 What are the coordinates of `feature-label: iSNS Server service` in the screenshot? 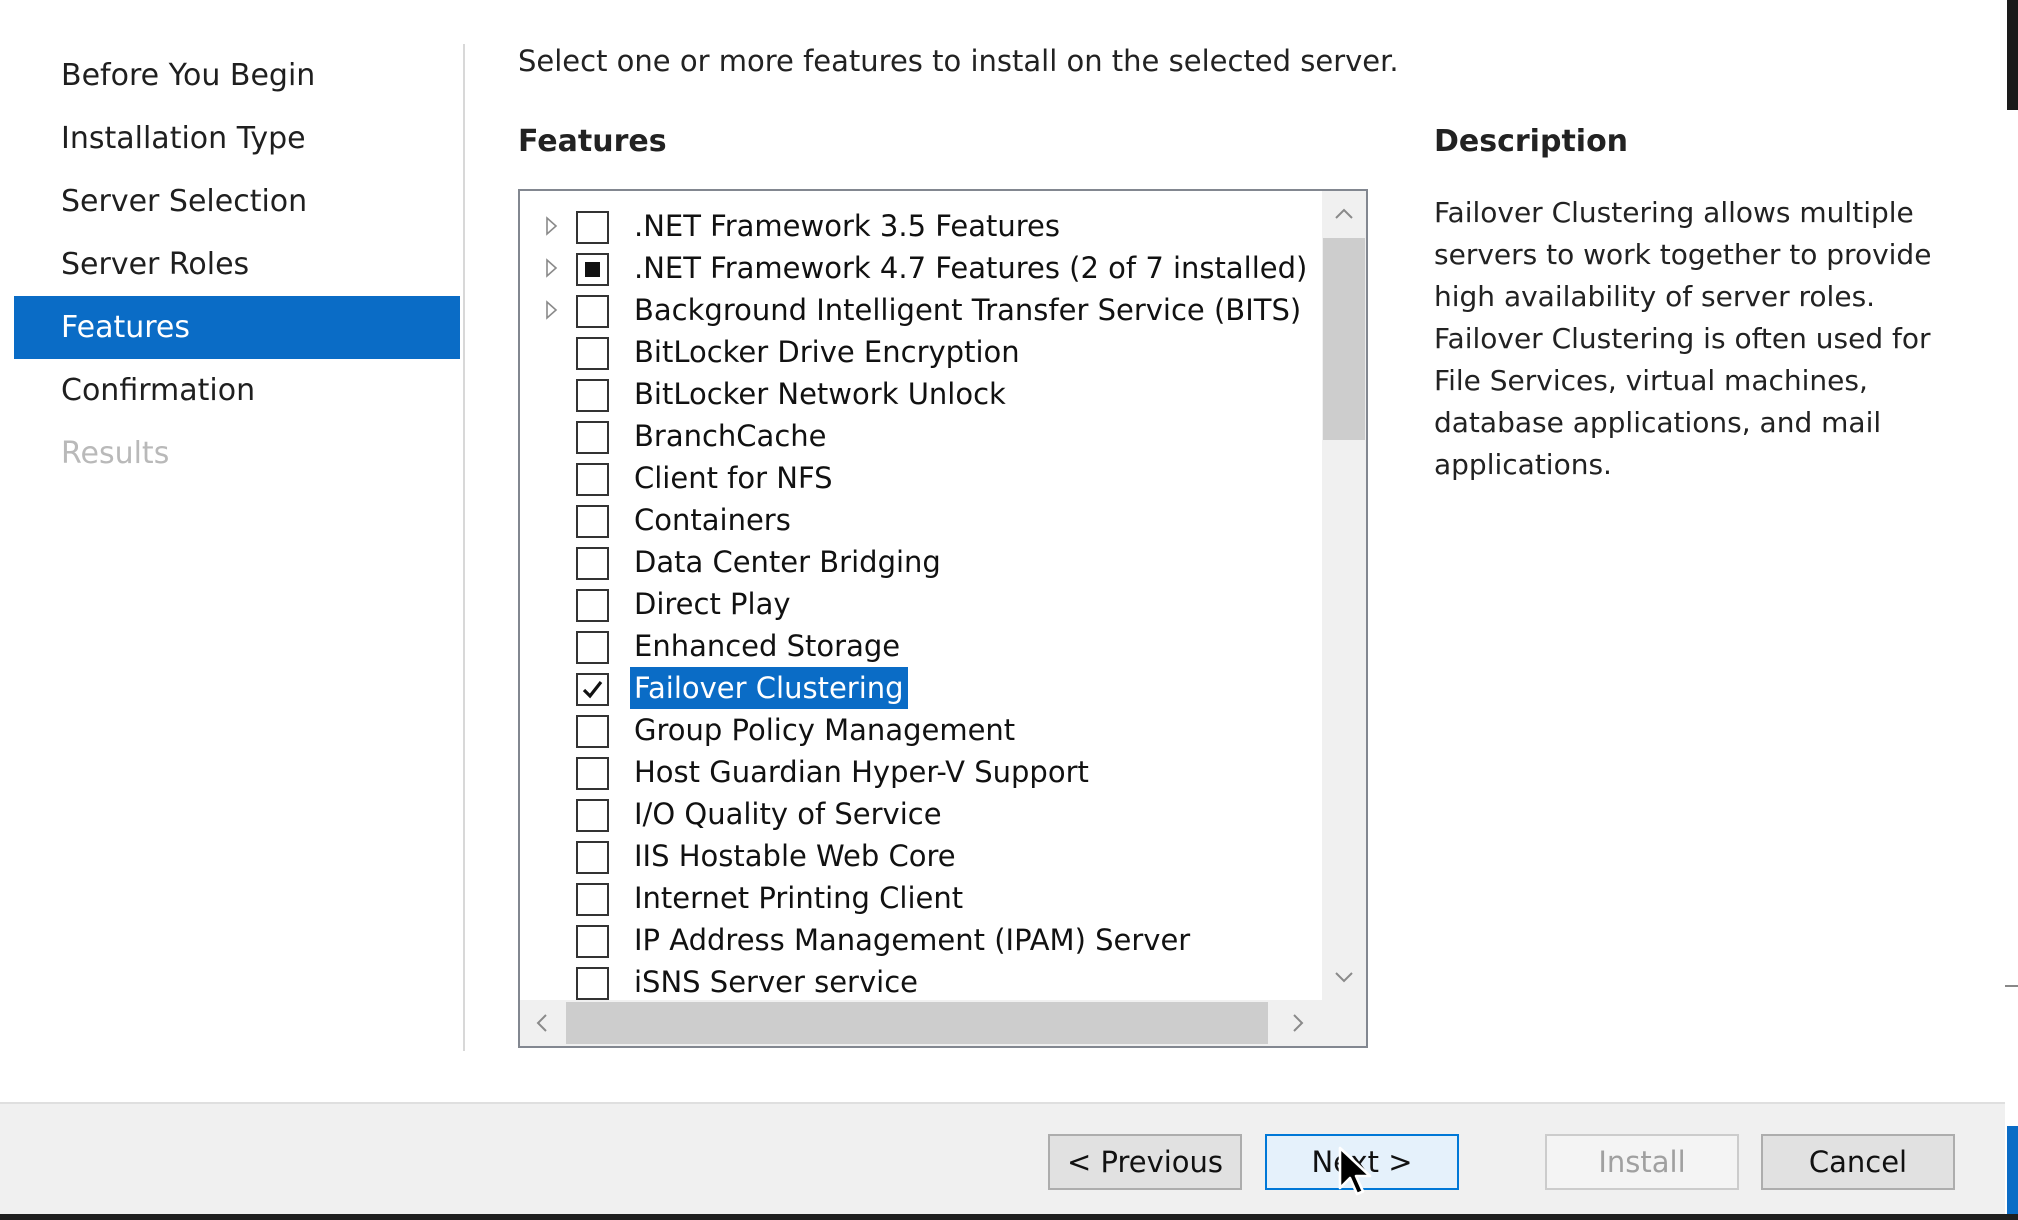 It's located at (776, 980).